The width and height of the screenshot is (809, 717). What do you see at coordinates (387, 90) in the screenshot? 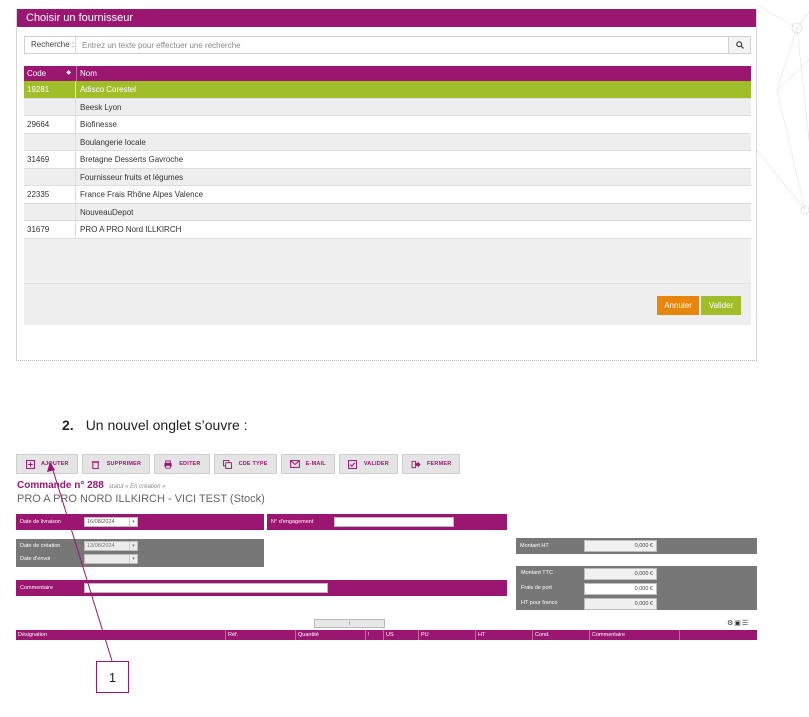
I see `table-row: 19281 Adisco Corestel` at bounding box center [387, 90].